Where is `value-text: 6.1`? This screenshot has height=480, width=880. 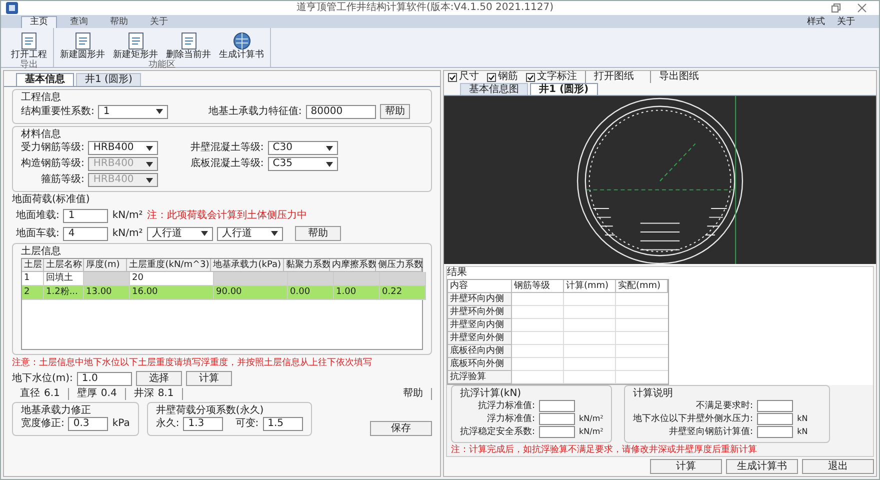
value-text: 6.1 is located at coordinates (52, 394).